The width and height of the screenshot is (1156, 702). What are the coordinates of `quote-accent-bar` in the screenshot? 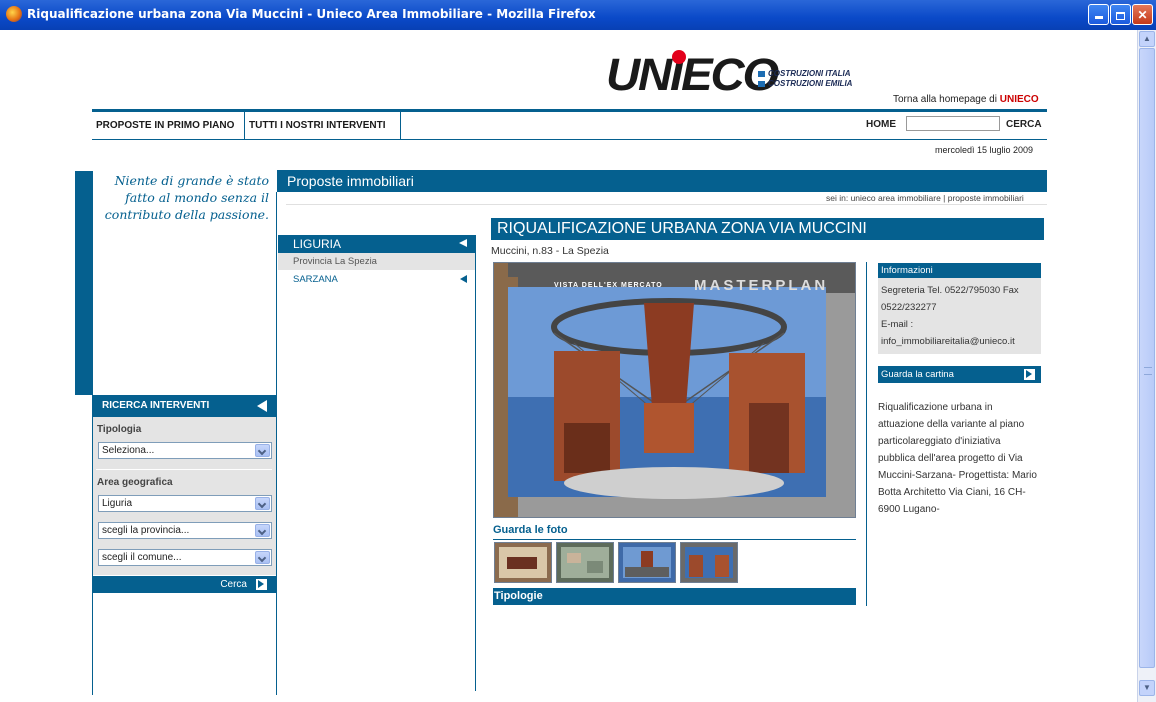 It's located at (84, 283).